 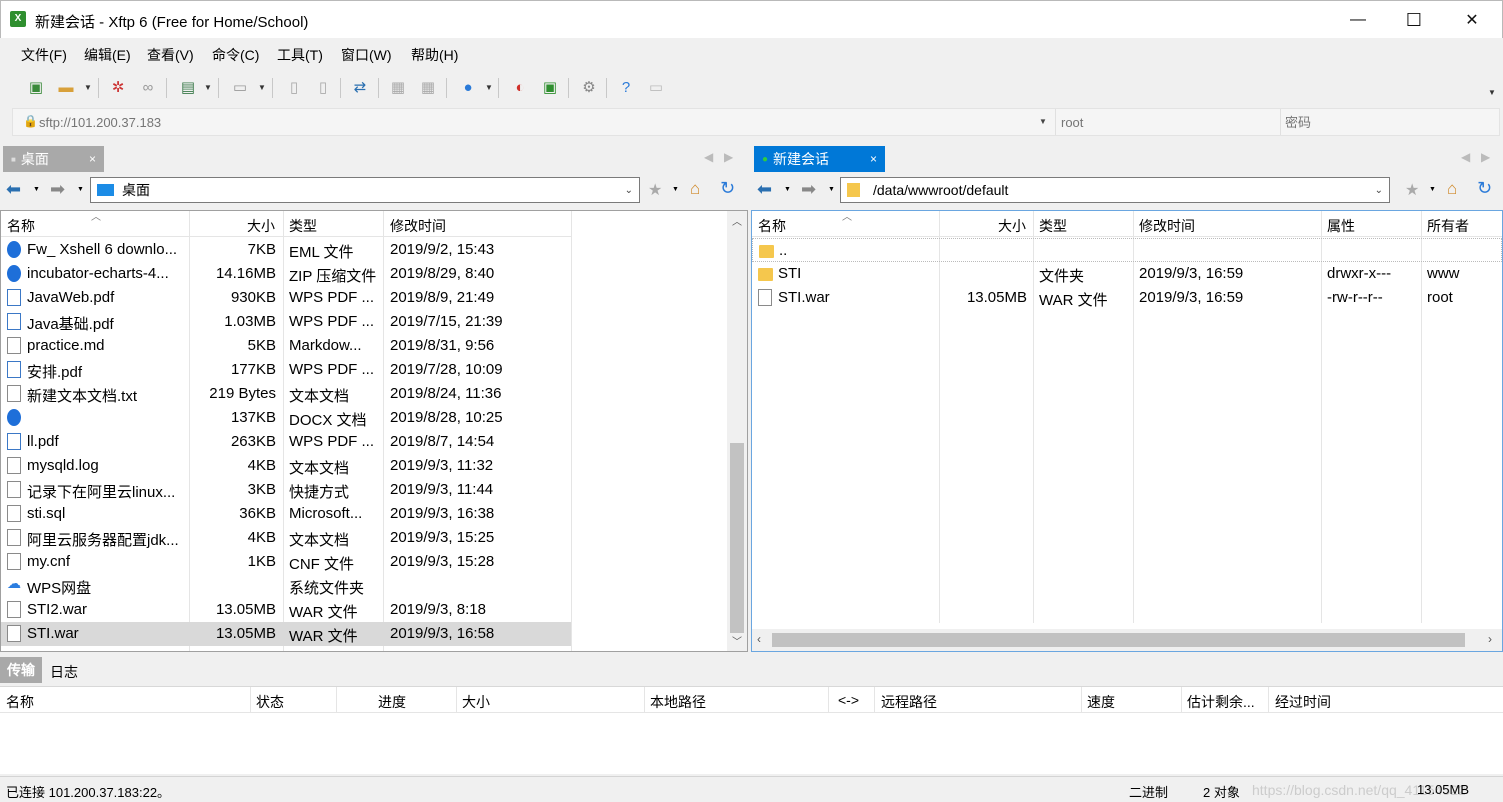 I want to click on file-row: 新建文本文档.txt 219 Bytes 文本文档 2019/8/24, 11:36, so click(x=286, y=394).